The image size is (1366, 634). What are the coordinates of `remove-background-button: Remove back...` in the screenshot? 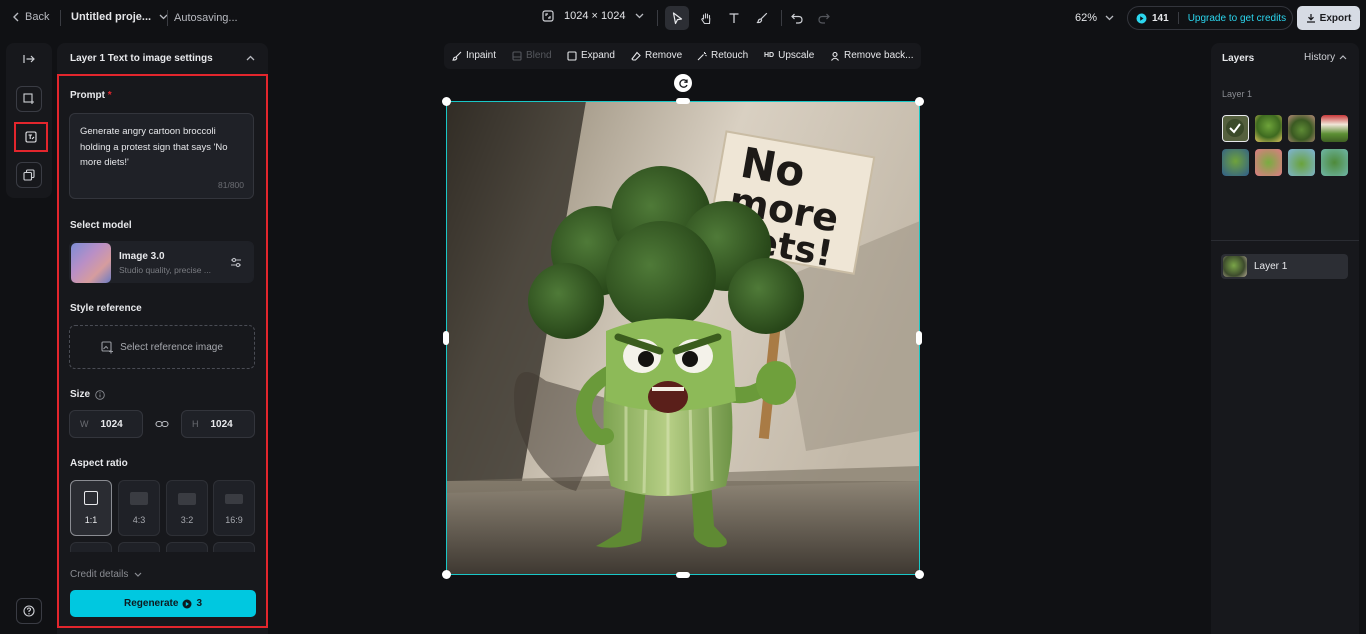 It's located at (871, 55).